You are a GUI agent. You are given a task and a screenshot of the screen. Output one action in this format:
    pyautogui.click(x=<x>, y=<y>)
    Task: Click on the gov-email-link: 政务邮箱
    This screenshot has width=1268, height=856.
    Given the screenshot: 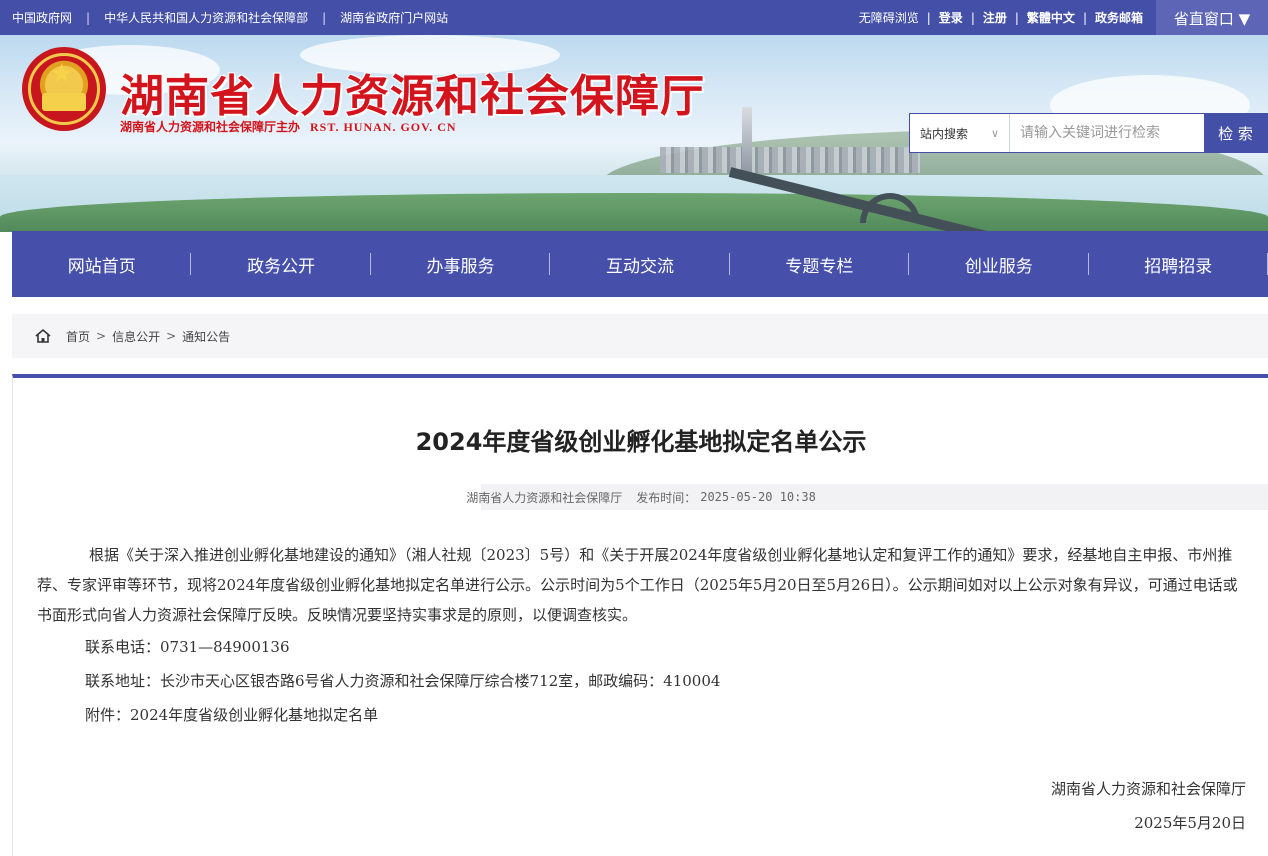 What is the action you would take?
    pyautogui.click(x=1119, y=17)
    